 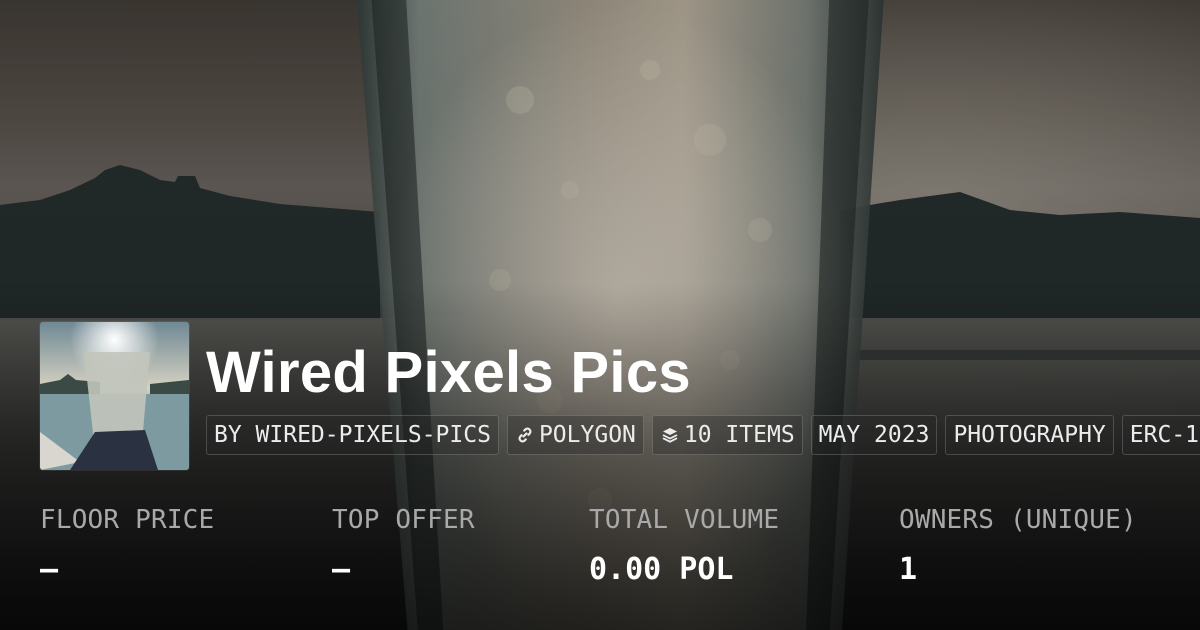 I want to click on owners-label: OWNERS (UNIQUE), so click(x=1018, y=520).